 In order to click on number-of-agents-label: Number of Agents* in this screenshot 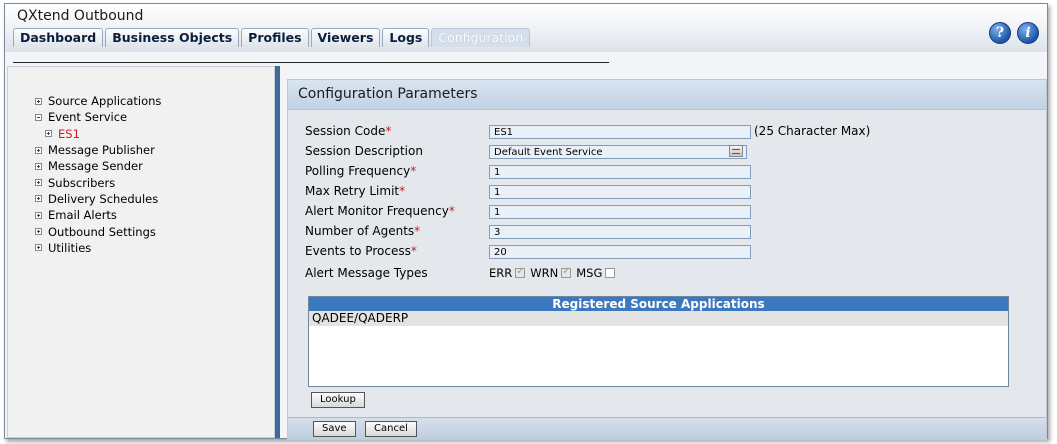, I will do `click(363, 231)`.